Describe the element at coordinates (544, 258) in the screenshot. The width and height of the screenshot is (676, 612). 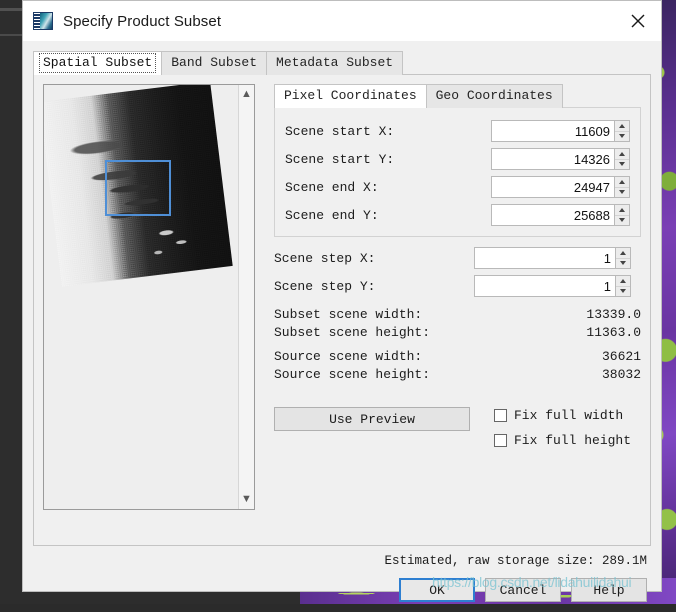
I see `scene-step-x-input: 1` at that location.